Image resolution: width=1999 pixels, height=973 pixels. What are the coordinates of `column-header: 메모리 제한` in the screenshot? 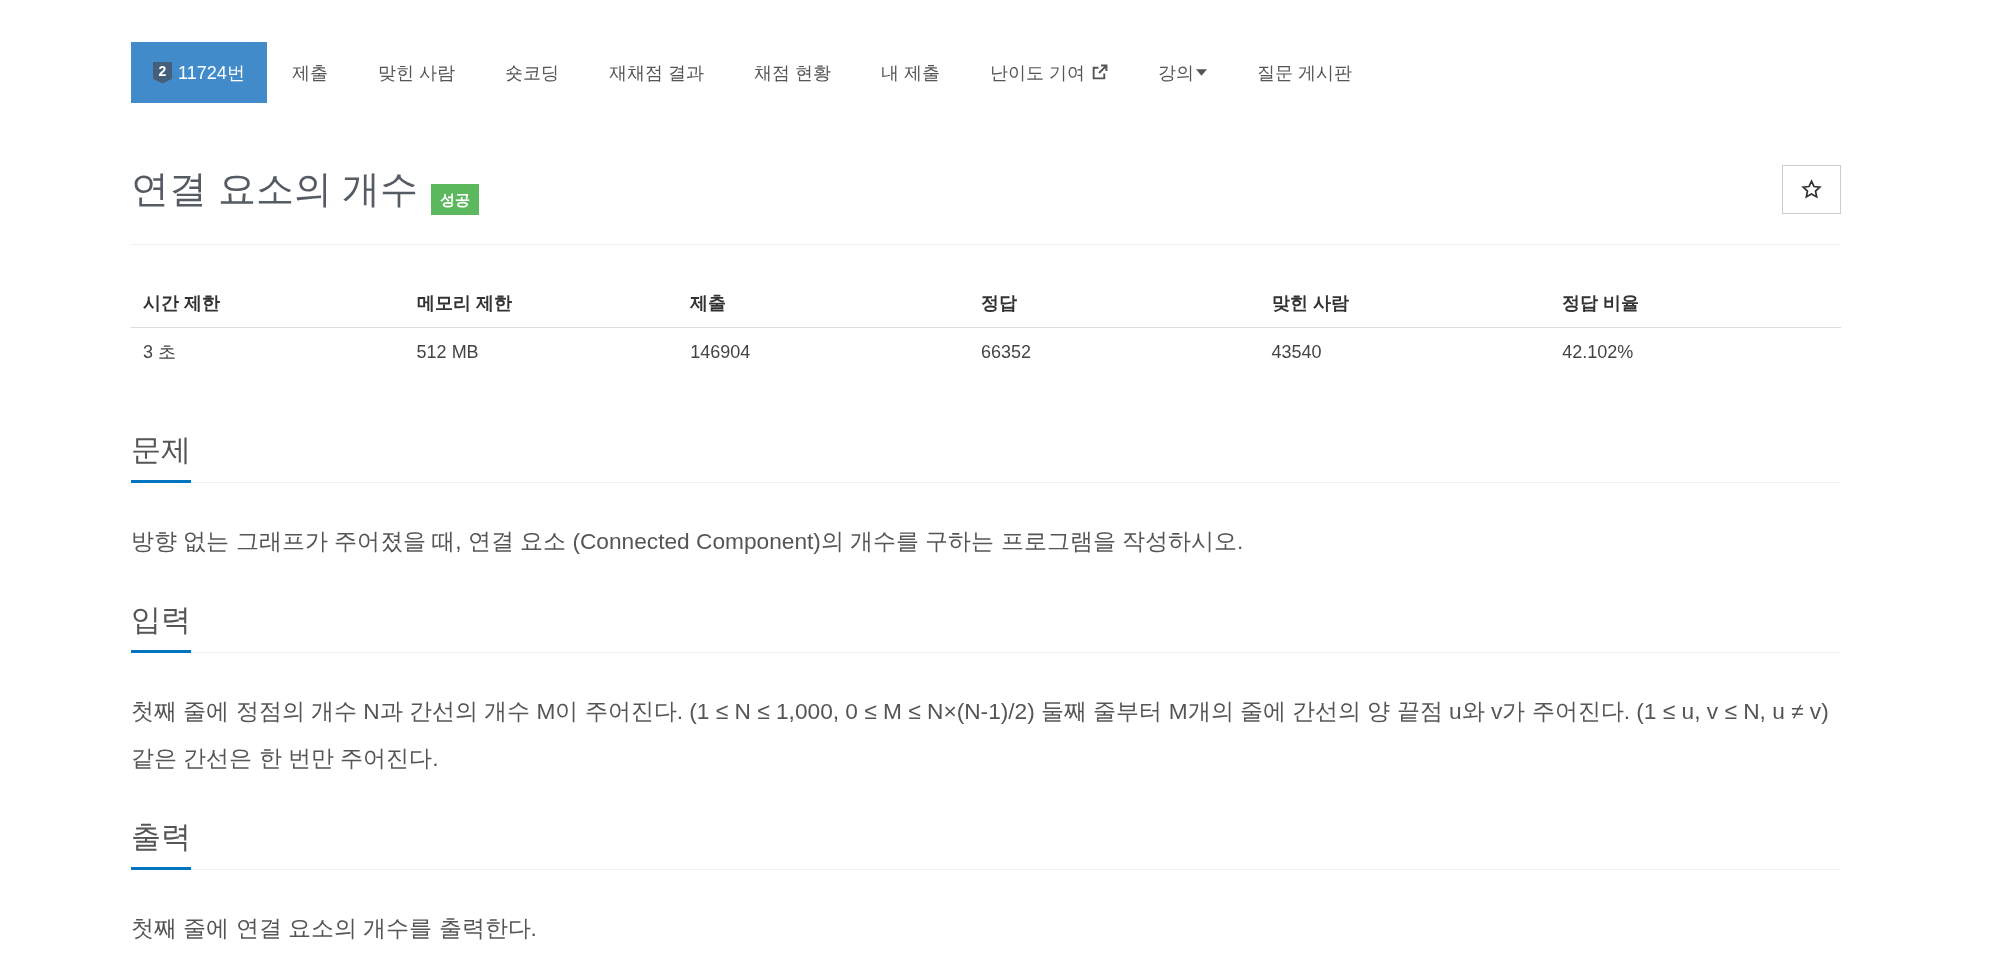 It's located at (541, 303).